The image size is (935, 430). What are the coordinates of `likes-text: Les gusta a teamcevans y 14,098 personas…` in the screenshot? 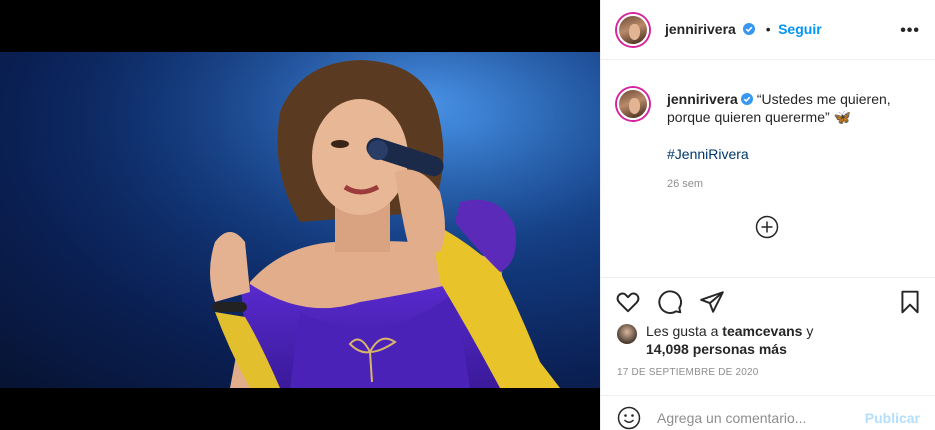 It's located at (781, 340).